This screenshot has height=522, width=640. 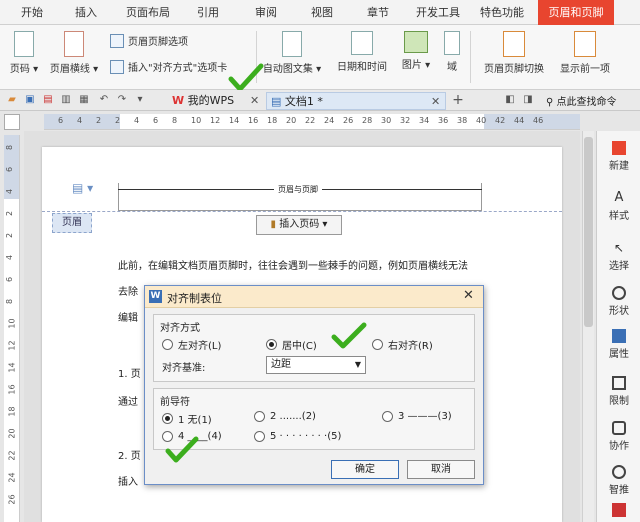 I want to click on insert-page-number-button: ▮ 插入页码 ▾, so click(x=299, y=225).